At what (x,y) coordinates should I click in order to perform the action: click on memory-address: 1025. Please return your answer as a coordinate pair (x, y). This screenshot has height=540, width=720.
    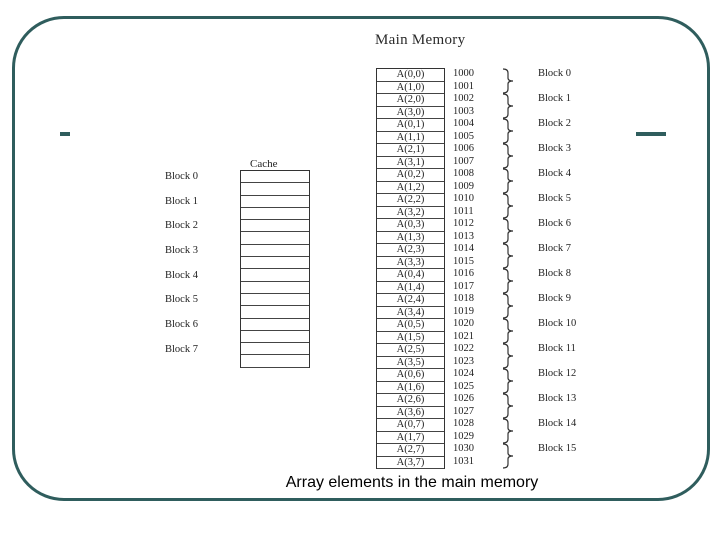
    Looking at the image, I should click on (463, 386).